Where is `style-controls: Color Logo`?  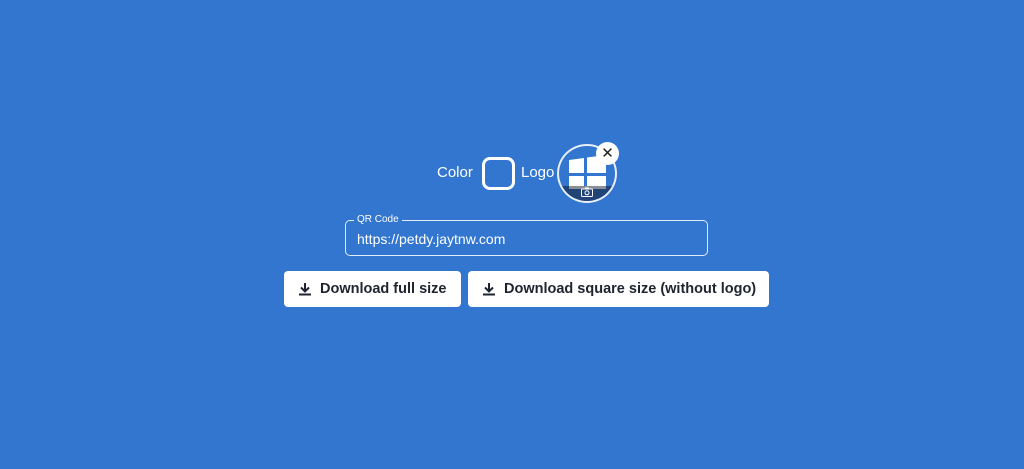
style-controls: Color Logo is located at coordinates (512, 173).